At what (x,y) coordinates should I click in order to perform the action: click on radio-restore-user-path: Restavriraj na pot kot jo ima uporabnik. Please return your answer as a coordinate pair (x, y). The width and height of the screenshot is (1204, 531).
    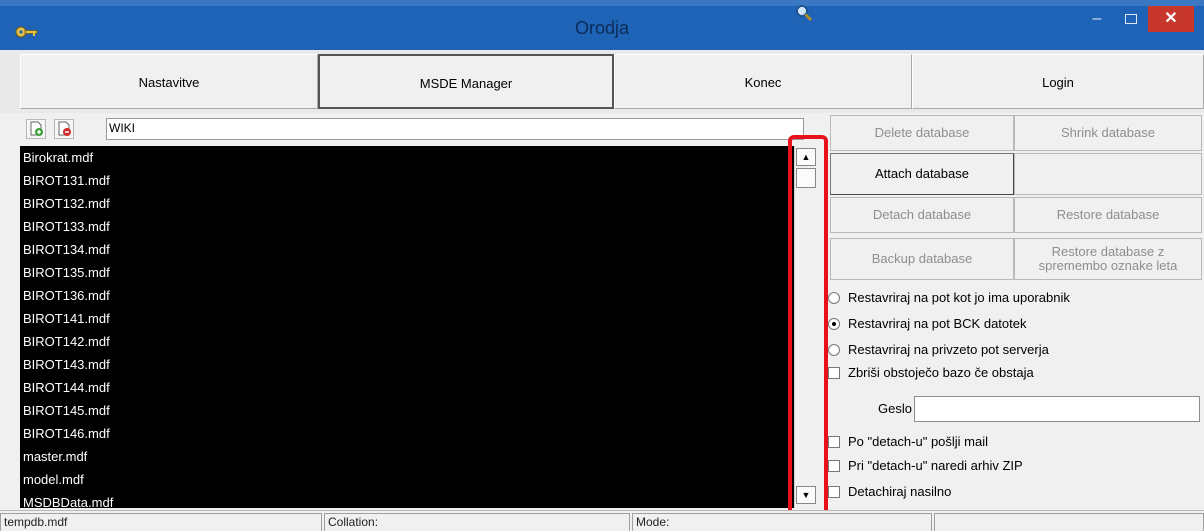
    Looking at the image, I should click on (949, 298).